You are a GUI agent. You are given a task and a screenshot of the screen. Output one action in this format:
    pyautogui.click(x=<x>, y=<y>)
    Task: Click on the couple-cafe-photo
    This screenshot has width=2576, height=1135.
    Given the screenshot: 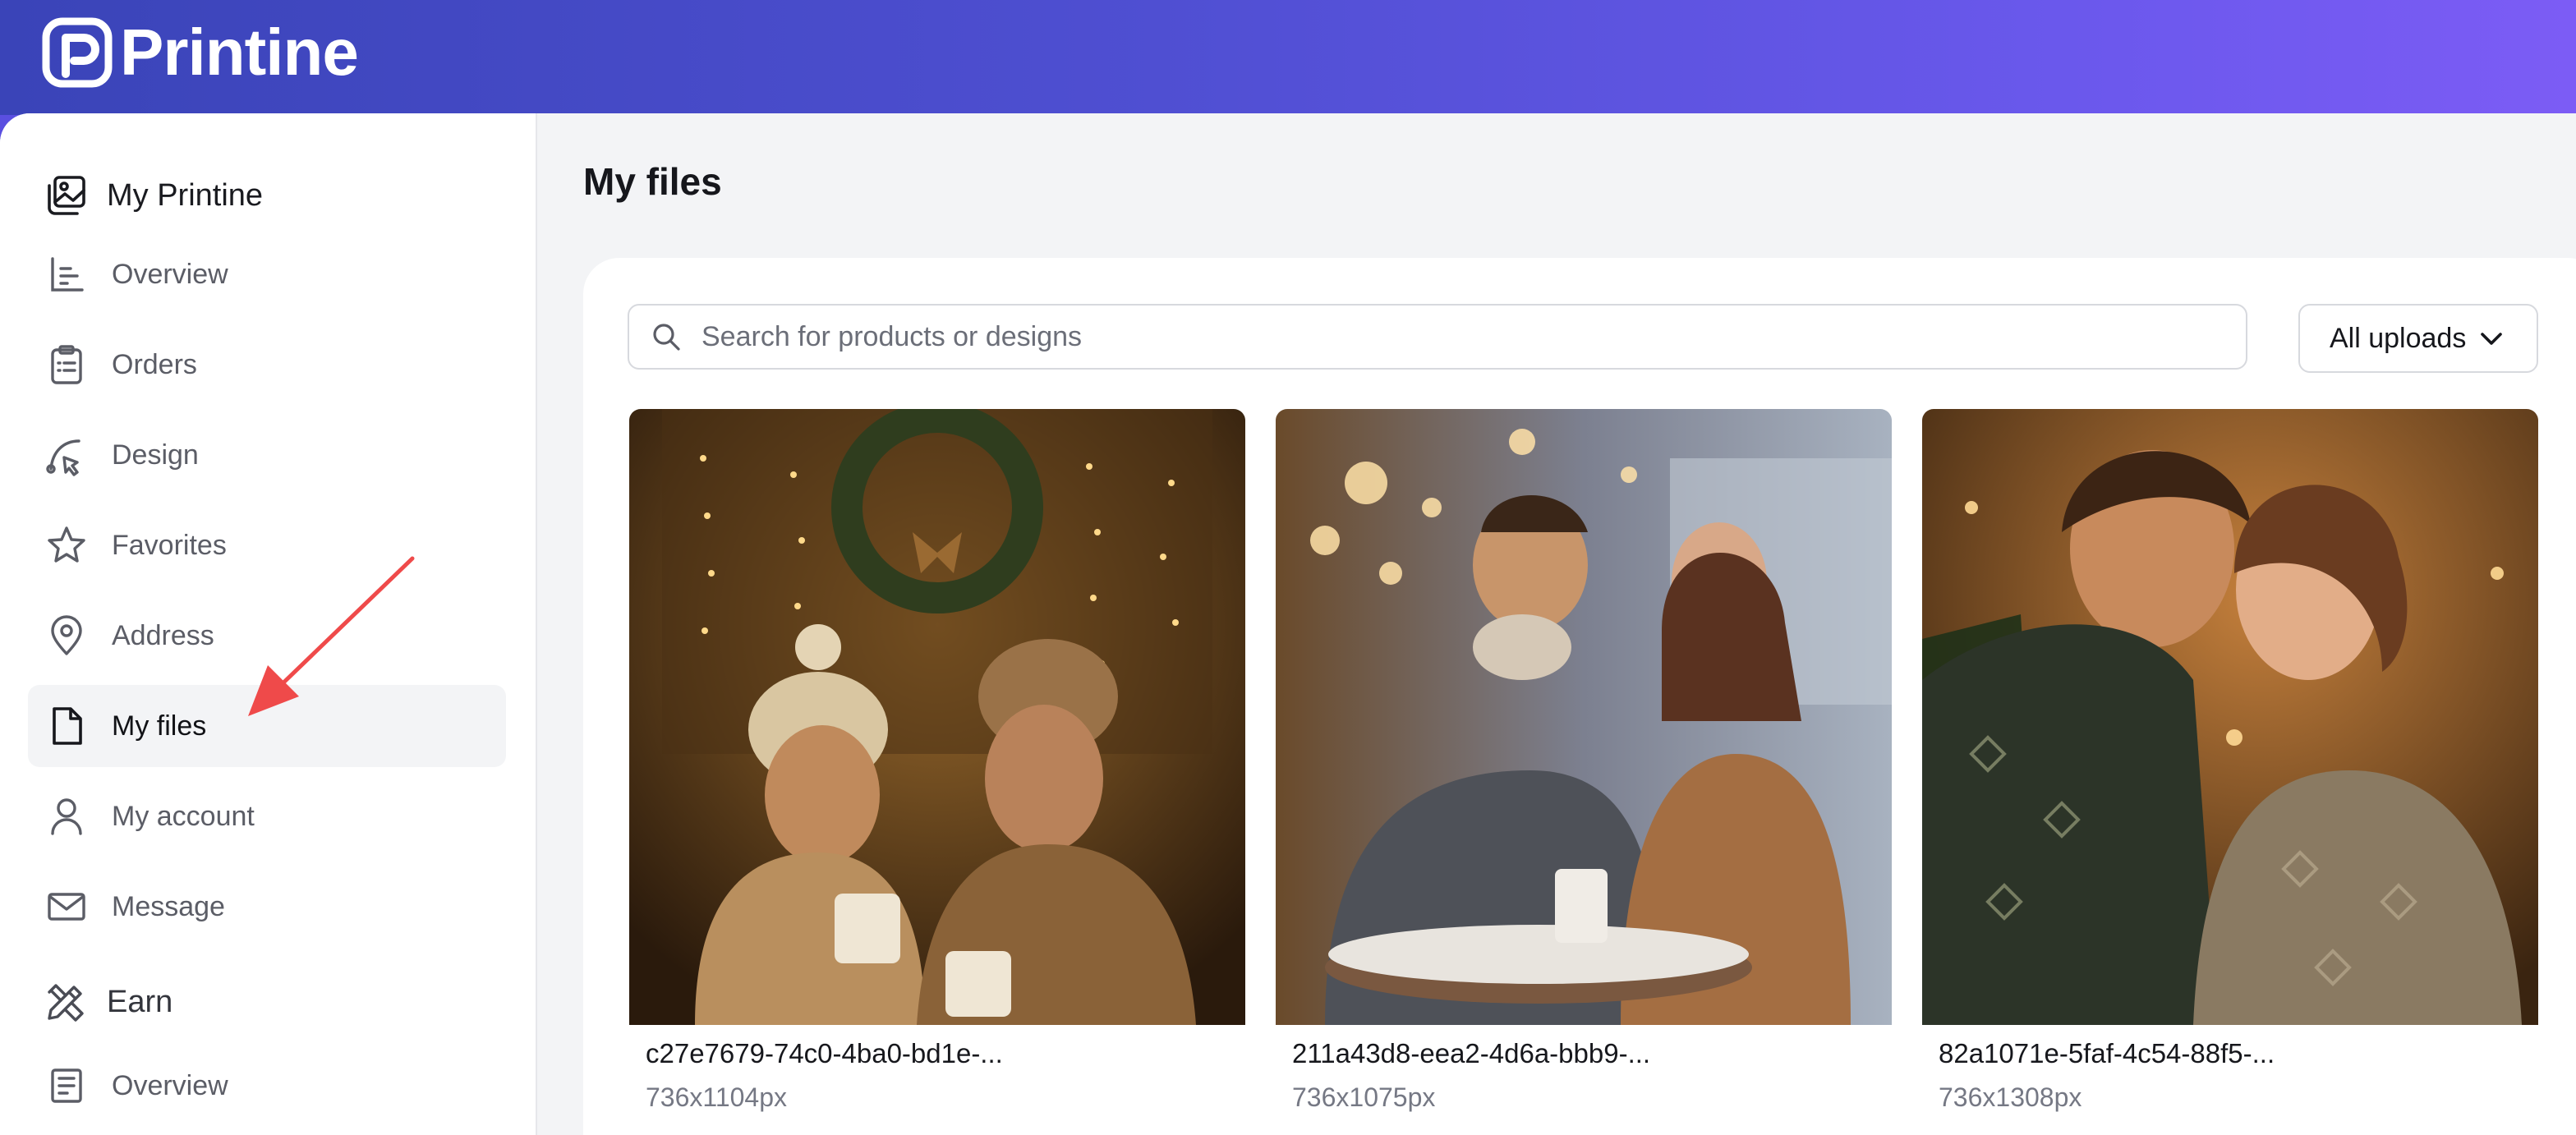 What is the action you would take?
    pyautogui.click(x=937, y=717)
    